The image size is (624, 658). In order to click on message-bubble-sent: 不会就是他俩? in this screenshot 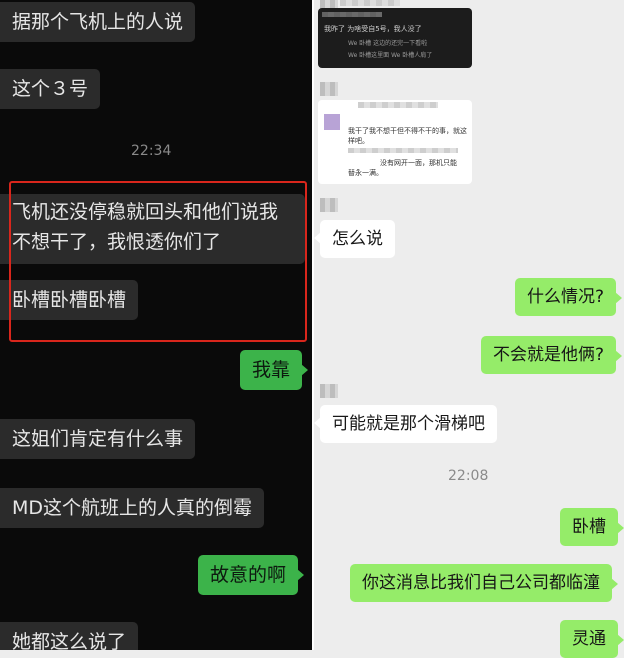, I will do `click(552, 355)`.